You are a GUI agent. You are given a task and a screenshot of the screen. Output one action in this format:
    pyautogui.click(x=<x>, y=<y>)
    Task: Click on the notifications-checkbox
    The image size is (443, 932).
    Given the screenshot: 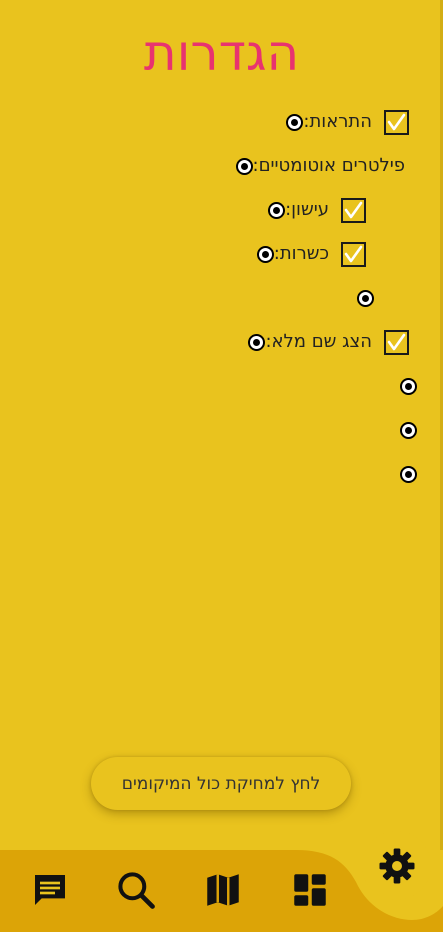 What is the action you would take?
    pyautogui.click(x=396, y=122)
    